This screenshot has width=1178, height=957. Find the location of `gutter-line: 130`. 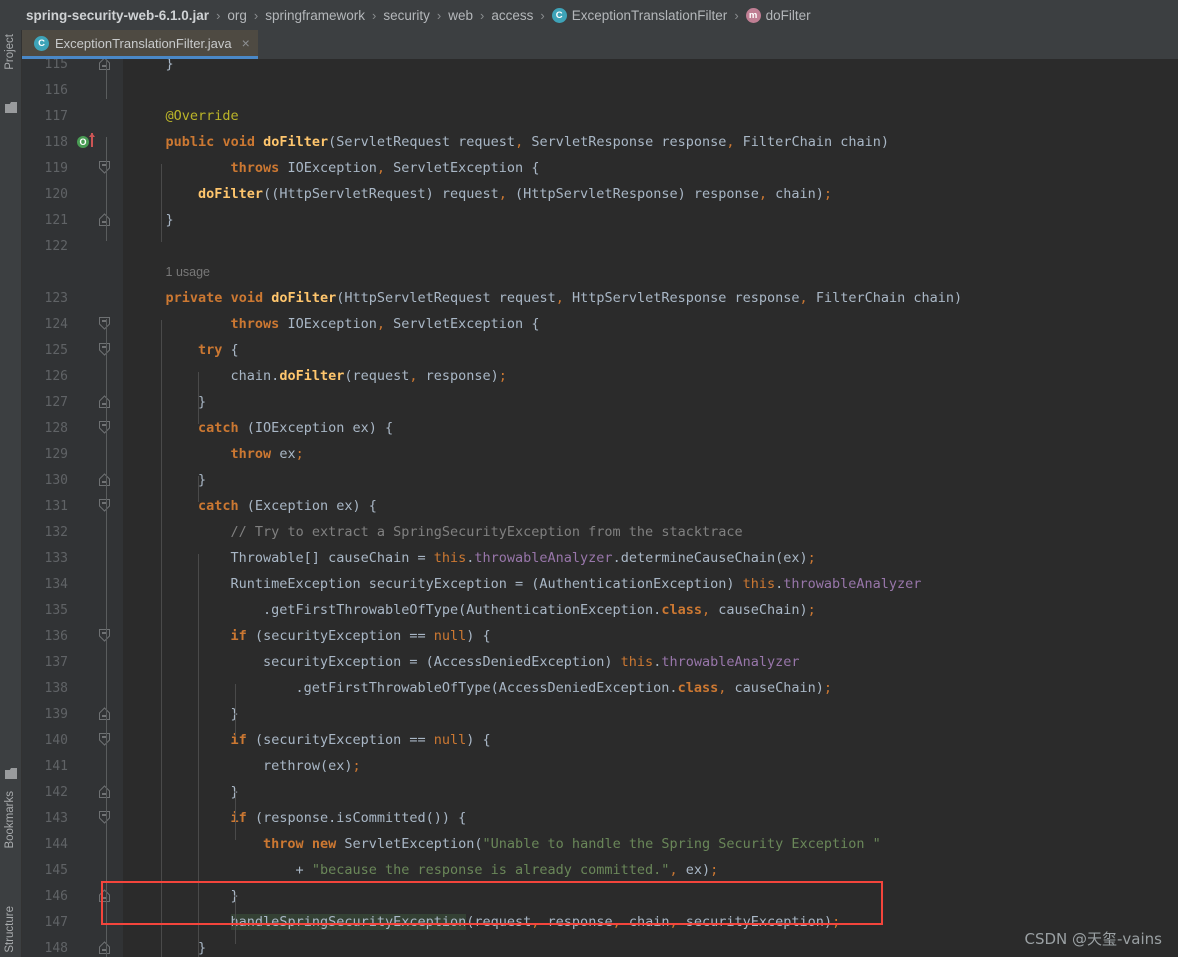

gutter-line: 130 is located at coordinates (72, 480).